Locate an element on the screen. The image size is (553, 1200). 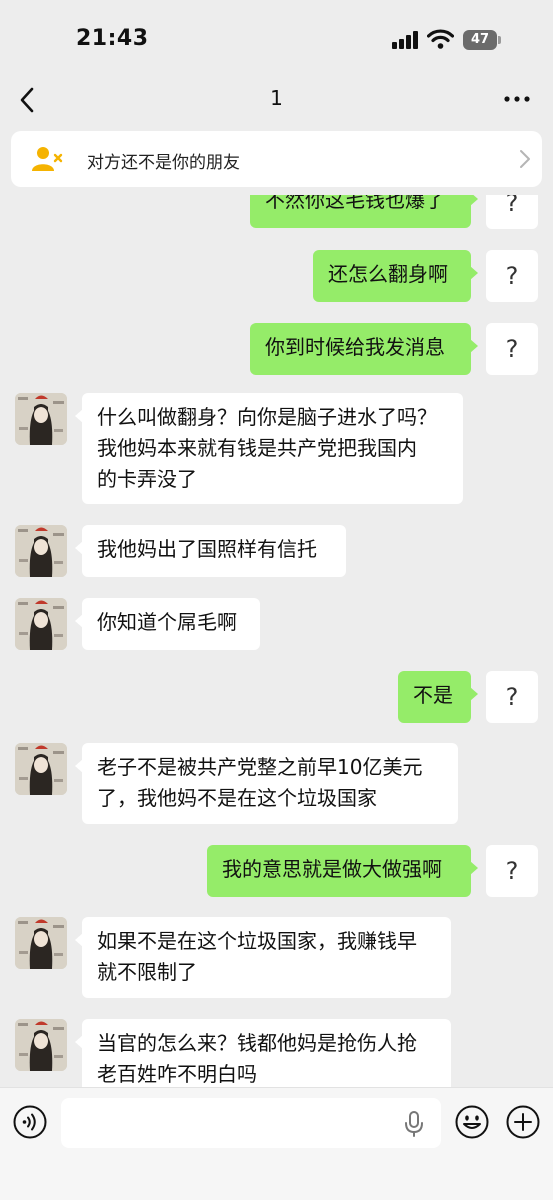
message-bubble-outgoing: 不是 is located at coordinates (438, 697).